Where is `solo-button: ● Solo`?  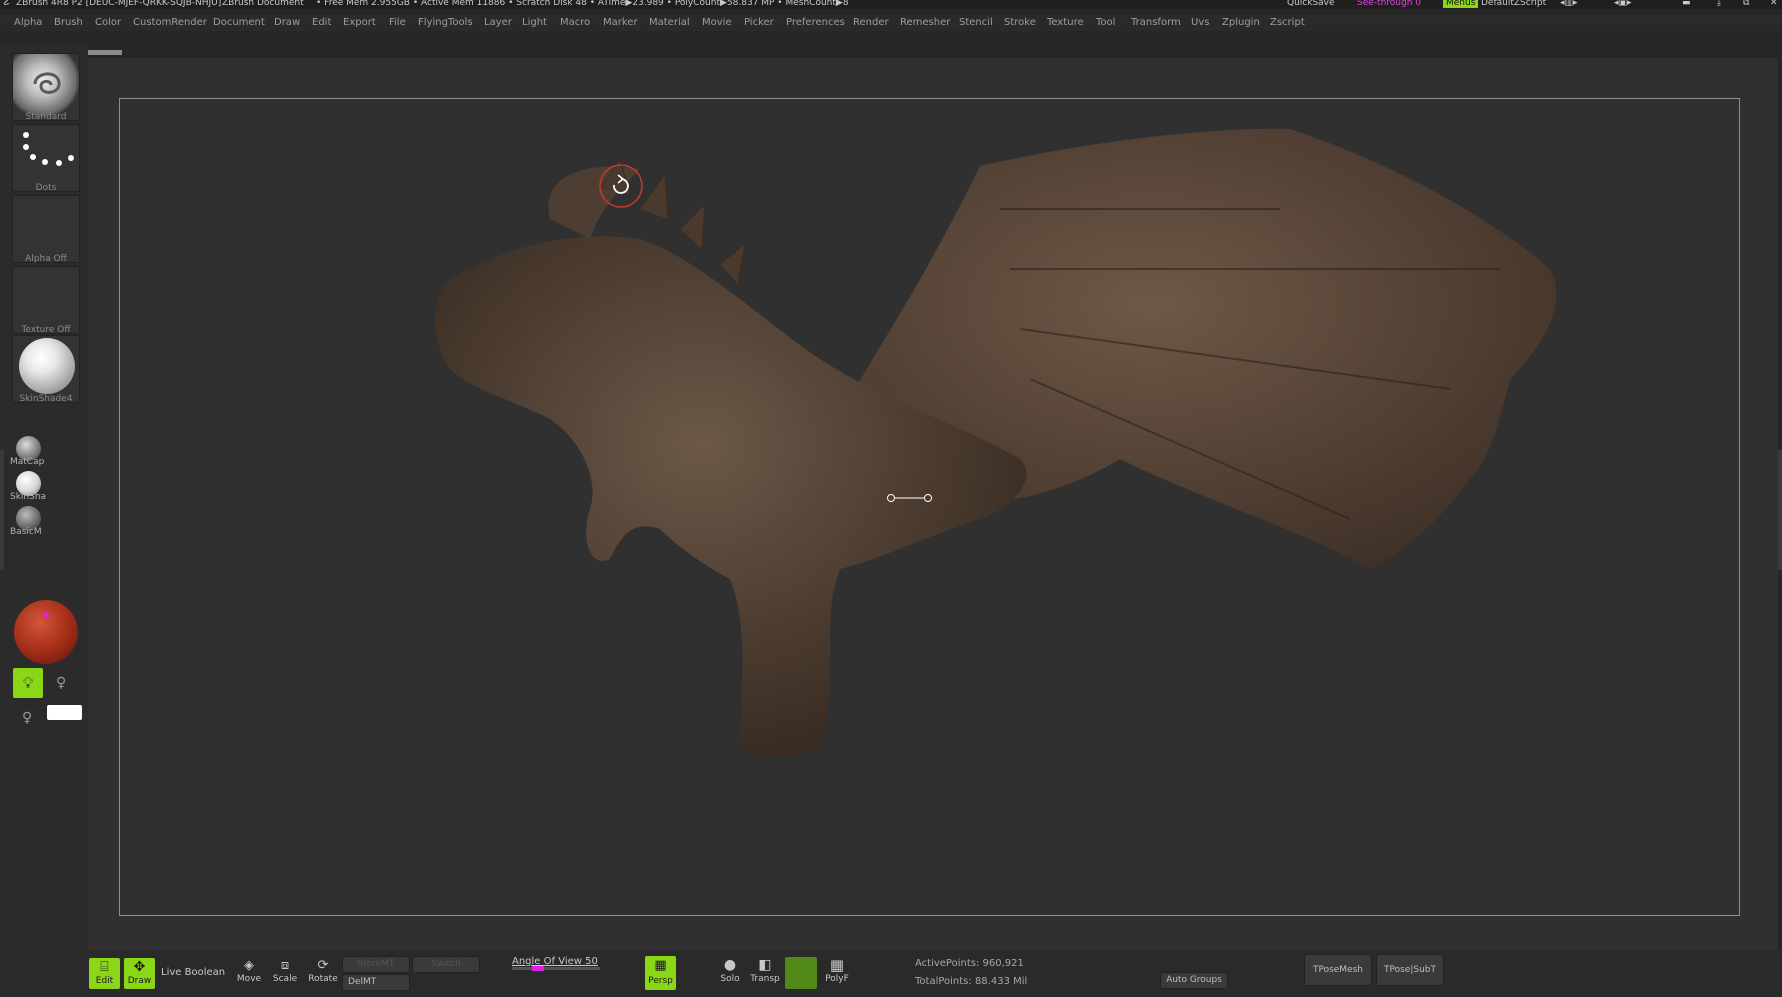 solo-button: ● Solo is located at coordinates (730, 970).